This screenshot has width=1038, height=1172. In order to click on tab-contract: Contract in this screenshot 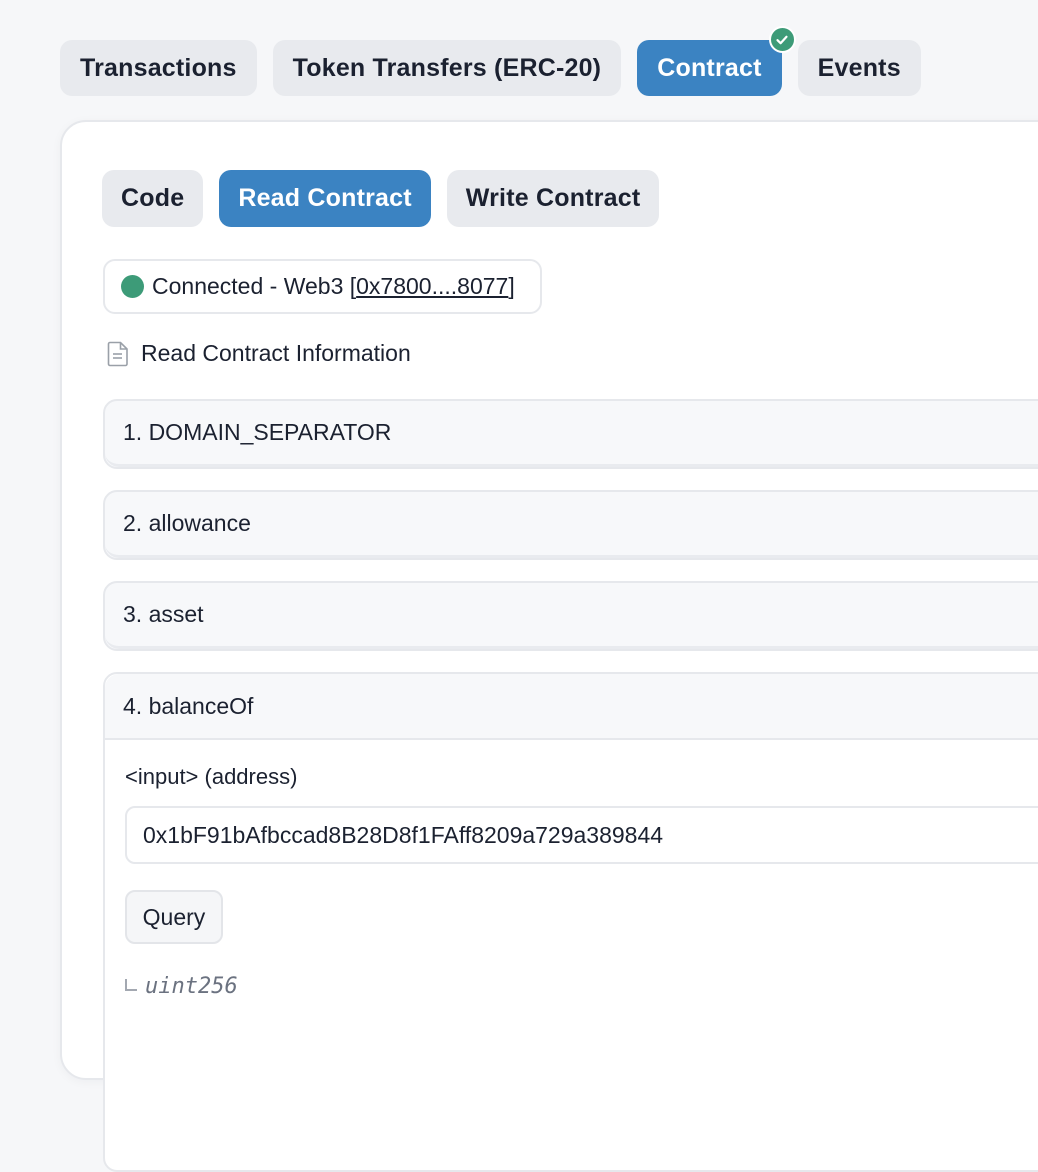, I will do `click(716, 61)`.